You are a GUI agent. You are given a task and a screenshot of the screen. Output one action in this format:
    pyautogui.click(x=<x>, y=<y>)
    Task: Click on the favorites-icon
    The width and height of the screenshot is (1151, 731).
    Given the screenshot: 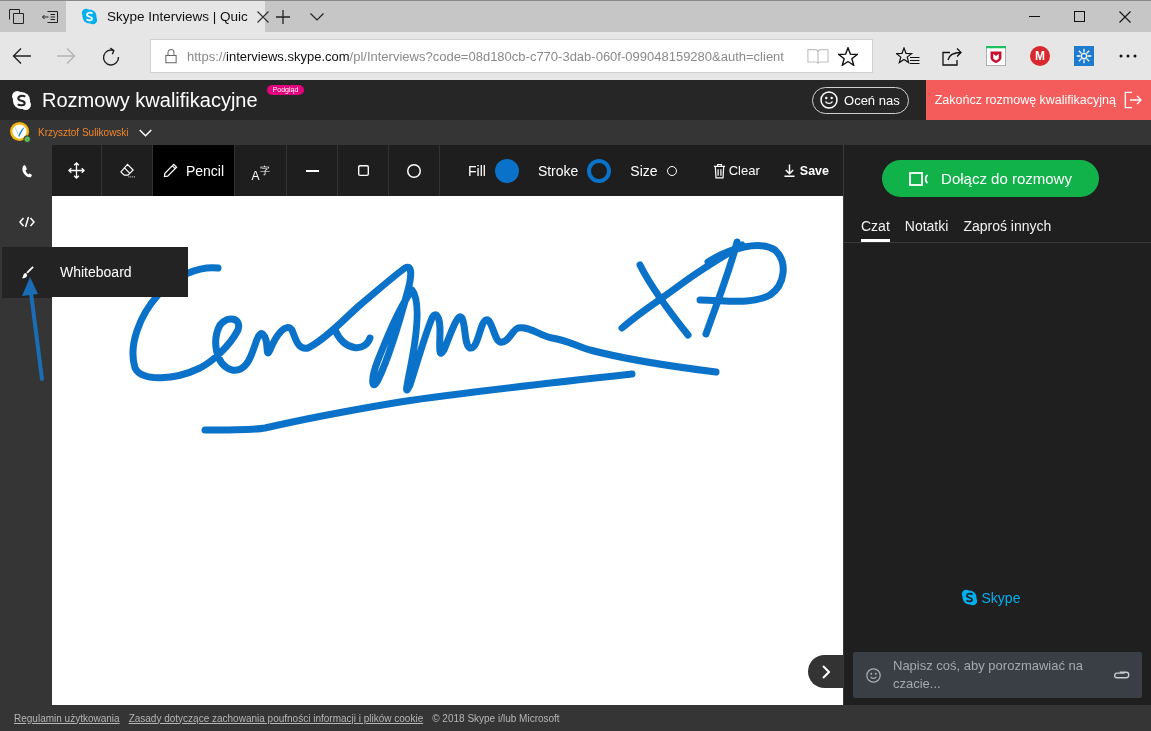 What is the action you would take?
    pyautogui.click(x=908, y=56)
    